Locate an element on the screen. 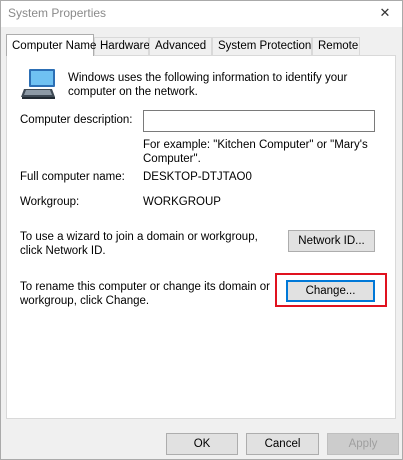 The width and height of the screenshot is (403, 460). tab-advanced: Advanced is located at coordinates (180, 46).